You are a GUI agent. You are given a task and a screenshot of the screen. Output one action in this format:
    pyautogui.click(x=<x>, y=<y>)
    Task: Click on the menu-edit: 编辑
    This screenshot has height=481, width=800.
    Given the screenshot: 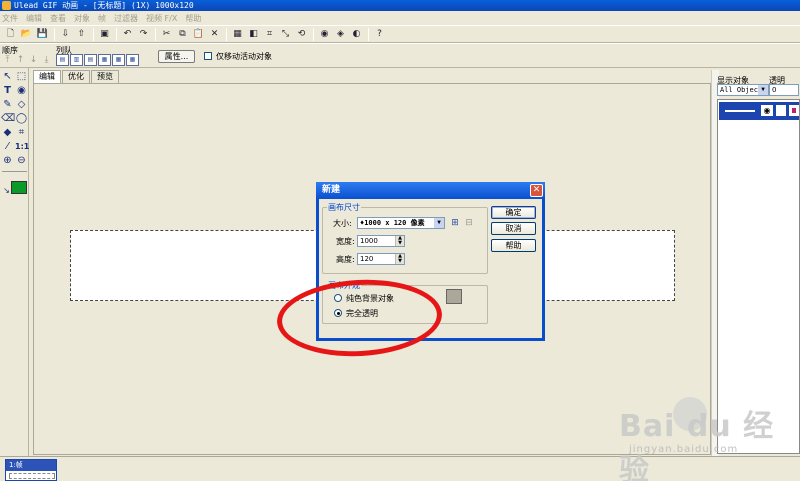 What is the action you would take?
    pyautogui.click(x=34, y=18)
    